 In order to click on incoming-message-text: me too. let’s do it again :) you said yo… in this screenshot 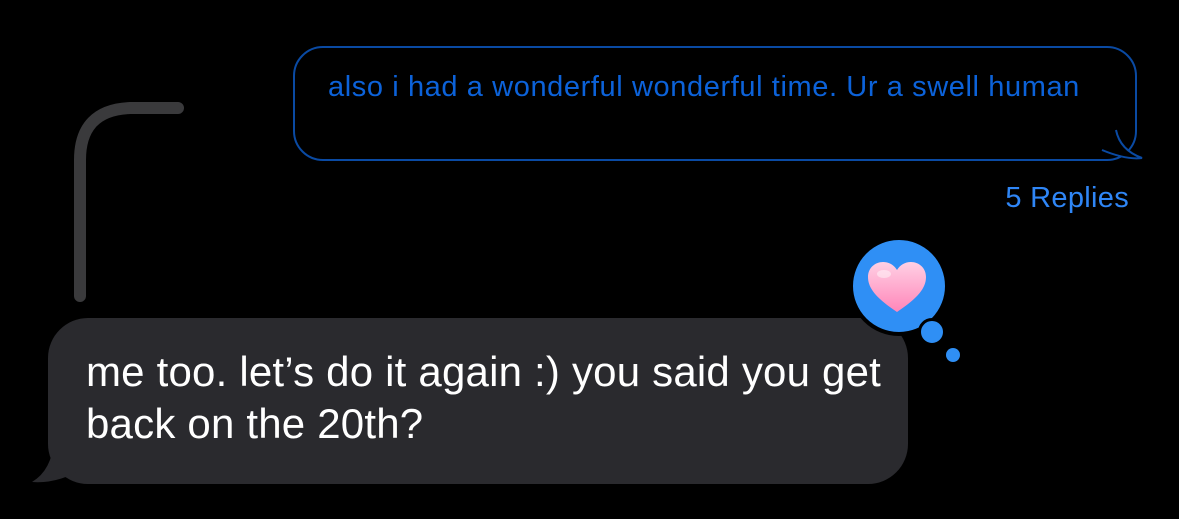, I will do `click(484, 397)`.